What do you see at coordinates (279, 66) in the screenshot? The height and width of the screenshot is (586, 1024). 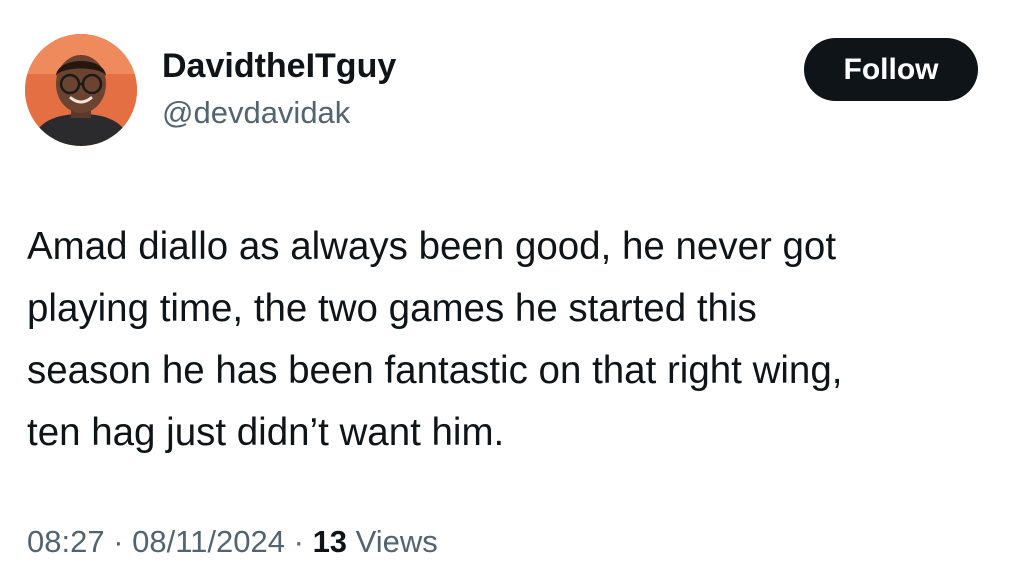 I see `author-display-name: DavidtheITguy` at bounding box center [279, 66].